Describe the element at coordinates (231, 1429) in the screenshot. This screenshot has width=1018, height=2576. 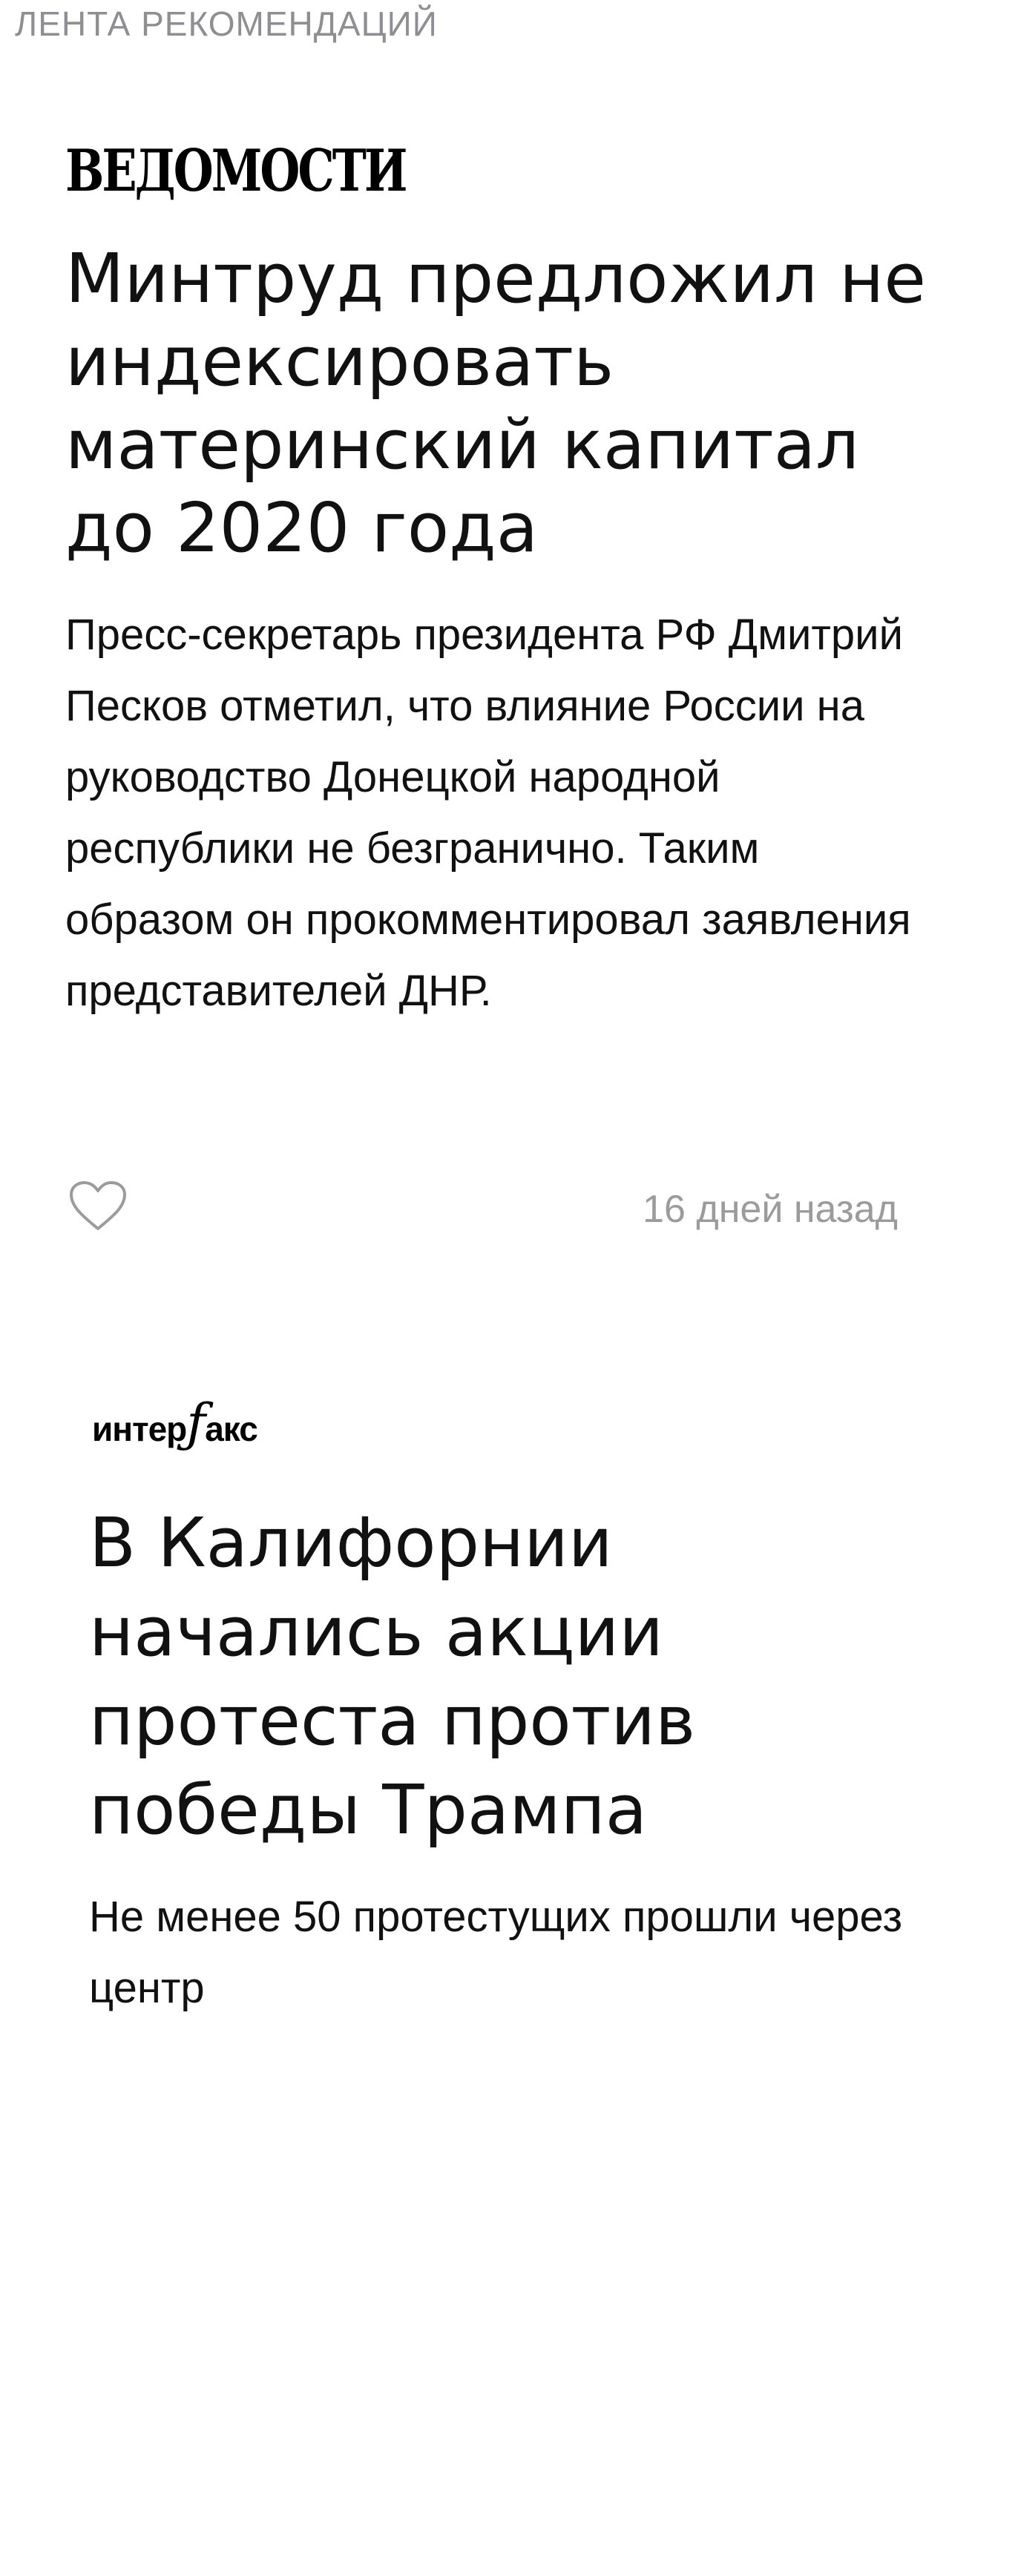
I see `logo-text-part2: акс` at that location.